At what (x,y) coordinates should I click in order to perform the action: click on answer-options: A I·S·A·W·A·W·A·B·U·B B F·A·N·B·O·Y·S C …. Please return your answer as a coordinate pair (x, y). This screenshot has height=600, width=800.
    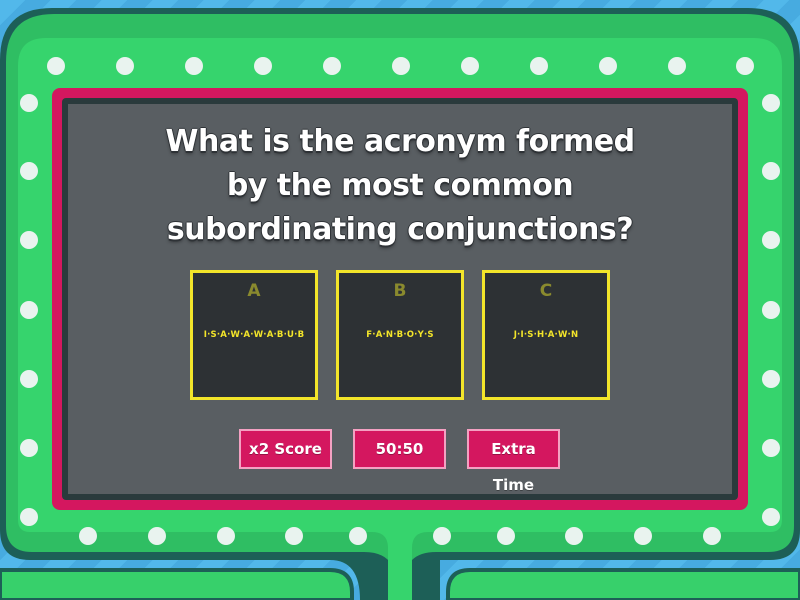
    Looking at the image, I should click on (400, 335).